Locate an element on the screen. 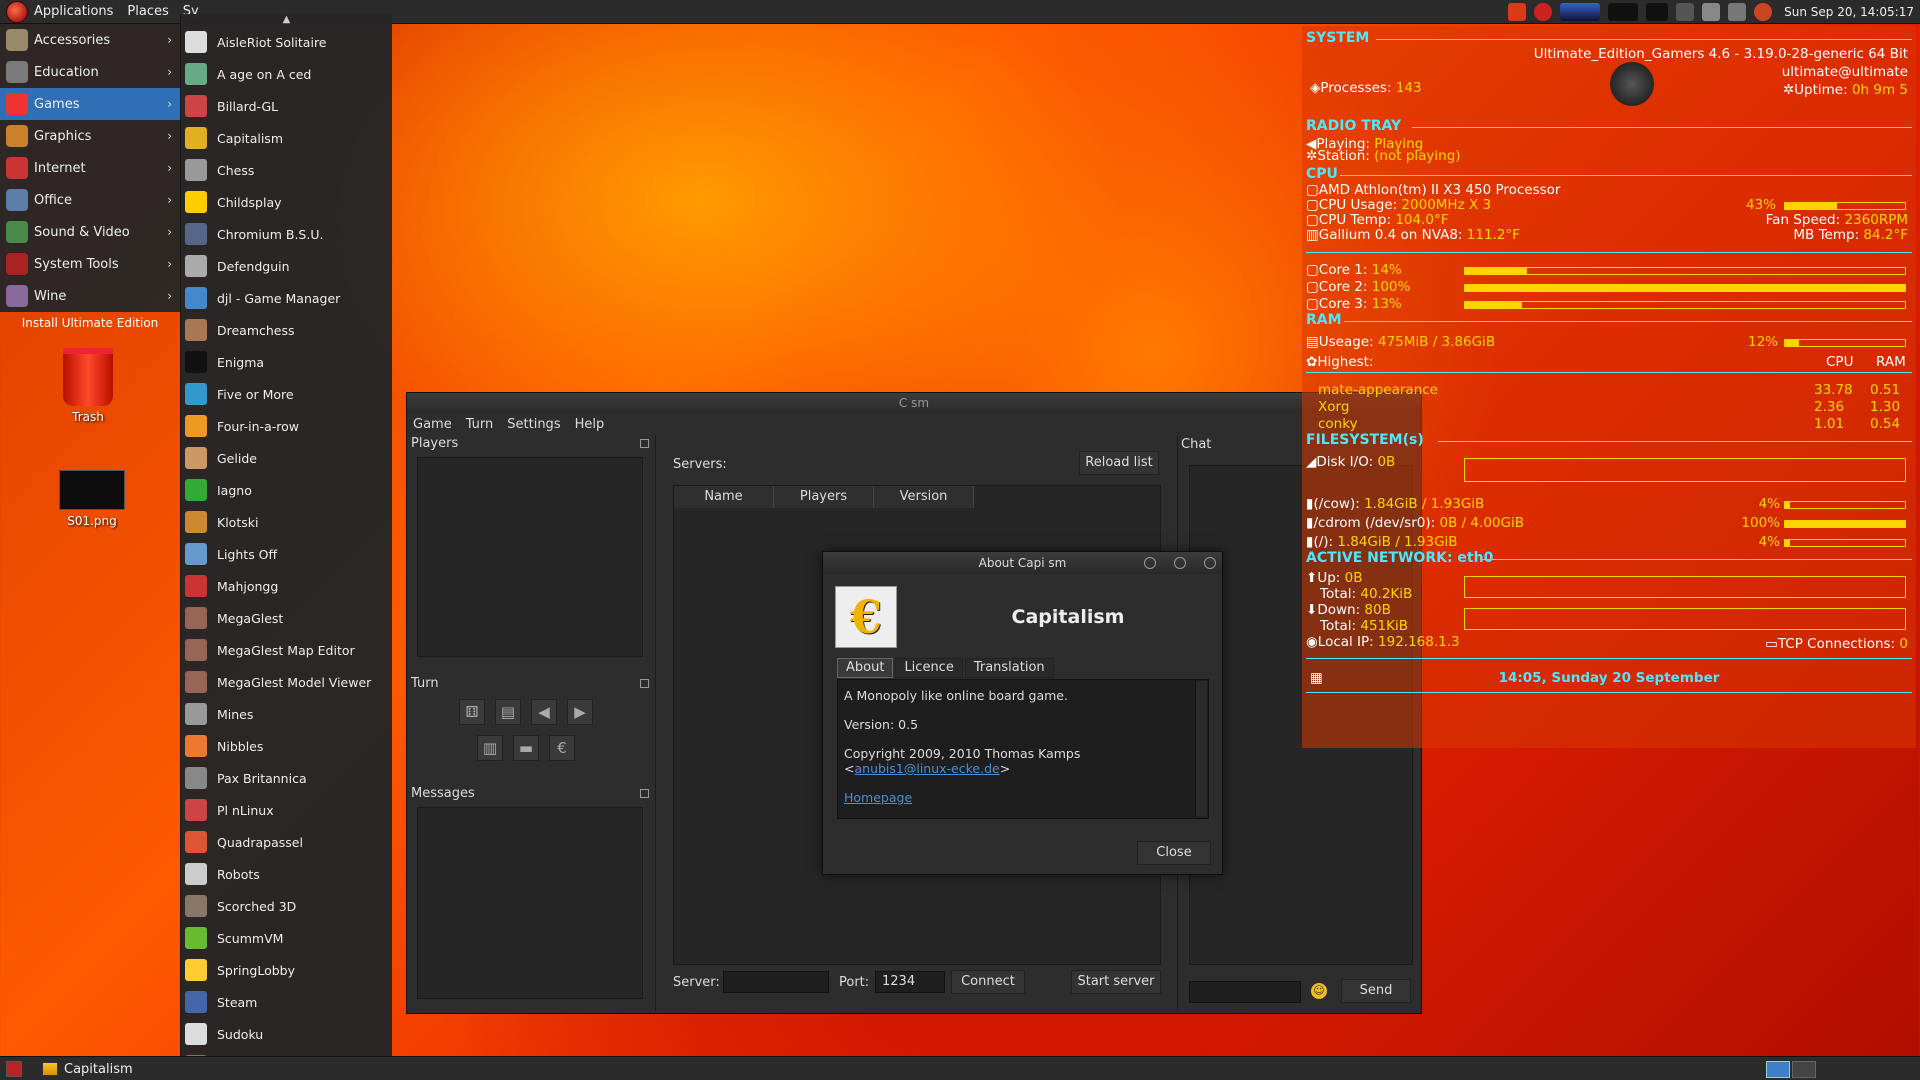 The image size is (1920, 1080). power-icon is located at coordinates (1543, 12).